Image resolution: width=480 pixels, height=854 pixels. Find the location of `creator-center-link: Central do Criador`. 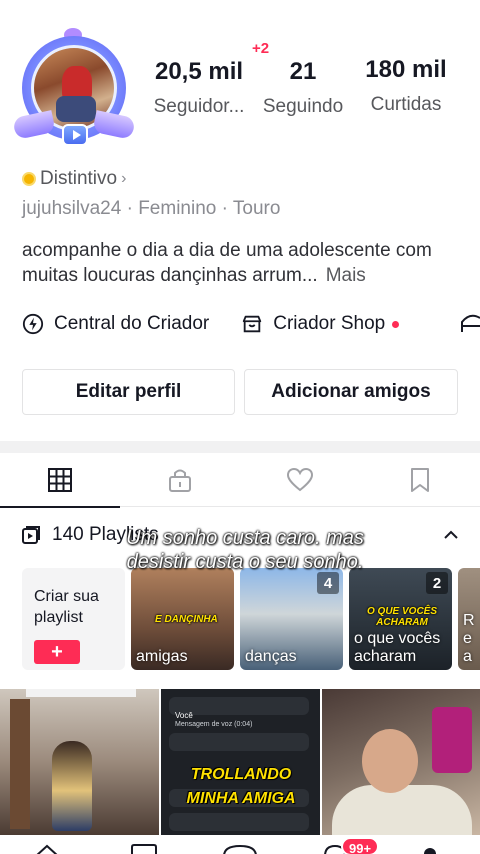

creator-center-link: Central do Criador is located at coordinates (115, 324).